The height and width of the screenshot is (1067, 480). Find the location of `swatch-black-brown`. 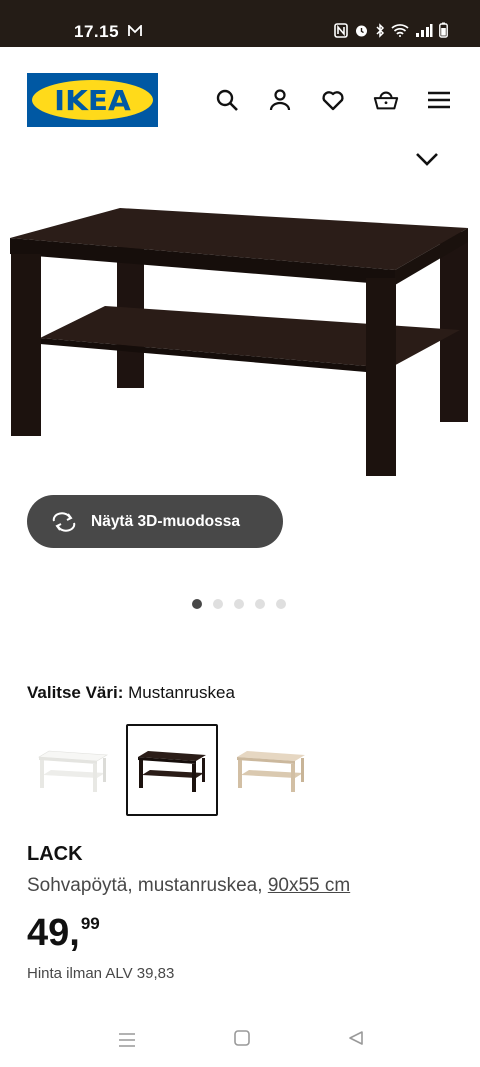

swatch-black-brown is located at coordinates (172, 770).